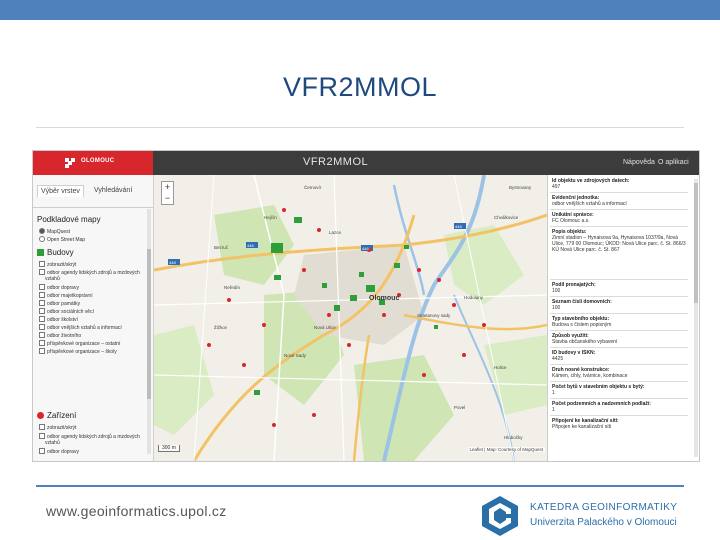 The width and height of the screenshot is (720, 540). What do you see at coordinates (574, 356) in the screenshot?
I see `info-row: ID budovy v ISKN: 4425` at bounding box center [574, 356].